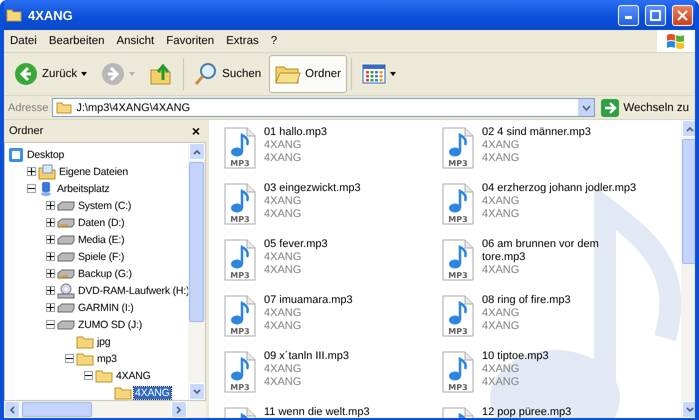 Image resolution: width=699 pixels, height=420 pixels. Describe the element at coordinates (628, 15) in the screenshot. I see `minimize-button` at that location.